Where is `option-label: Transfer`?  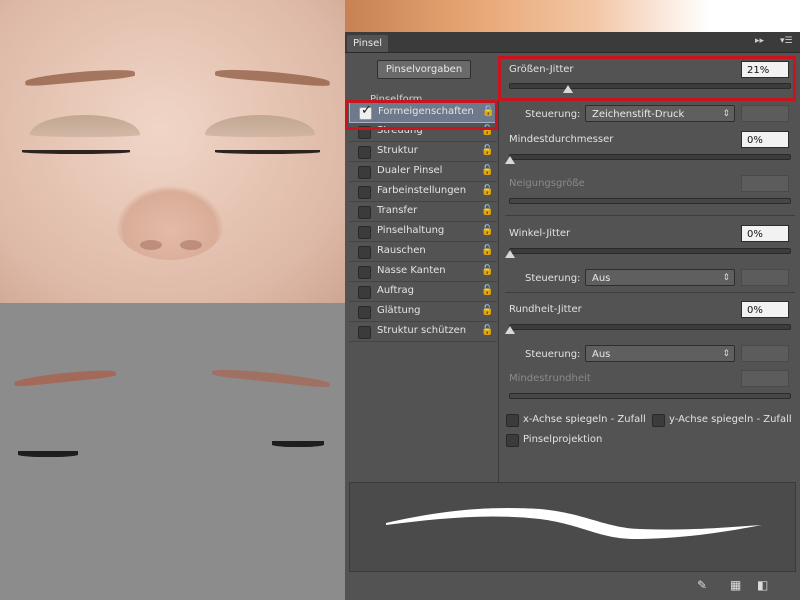
option-label: Transfer is located at coordinates (397, 210).